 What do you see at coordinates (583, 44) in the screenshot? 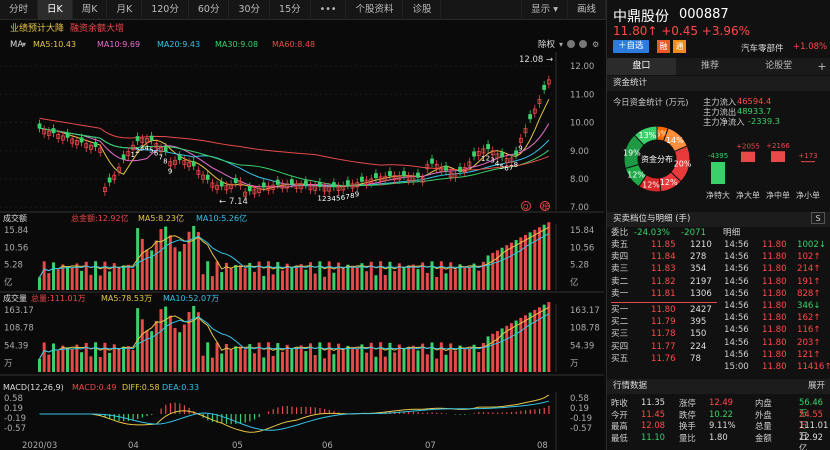
I see `zoom-out-icon` at bounding box center [583, 44].